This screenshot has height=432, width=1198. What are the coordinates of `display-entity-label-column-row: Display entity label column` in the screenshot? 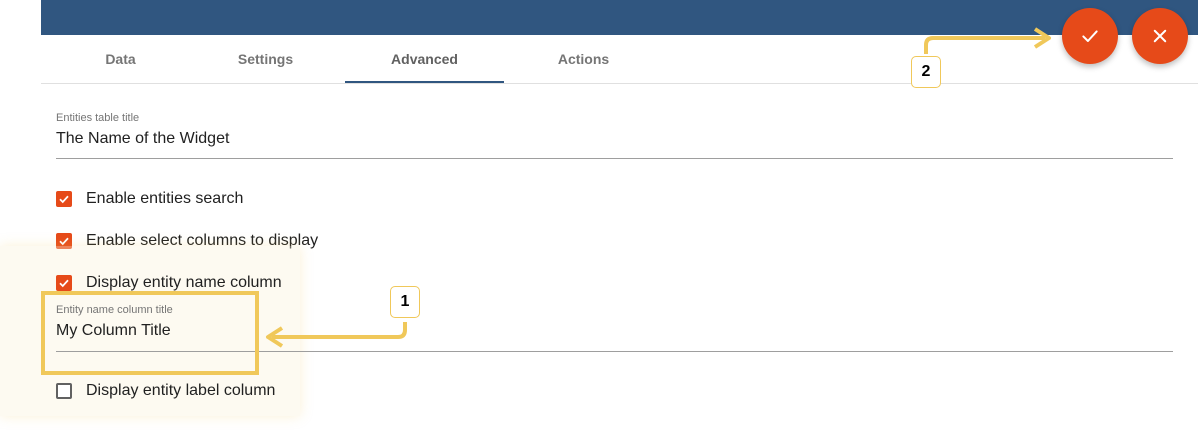 It's located at (165, 391).